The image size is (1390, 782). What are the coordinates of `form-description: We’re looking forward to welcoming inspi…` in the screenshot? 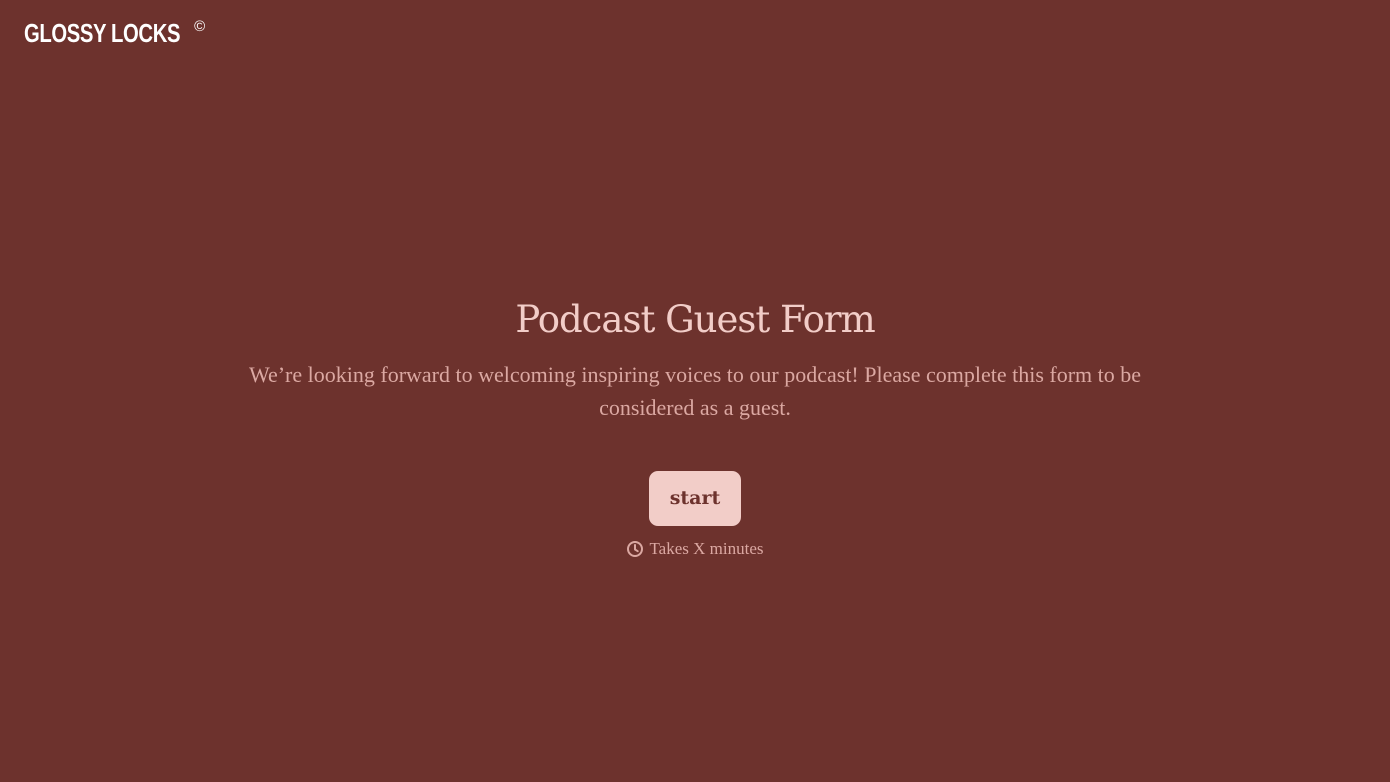 It's located at (695, 391).